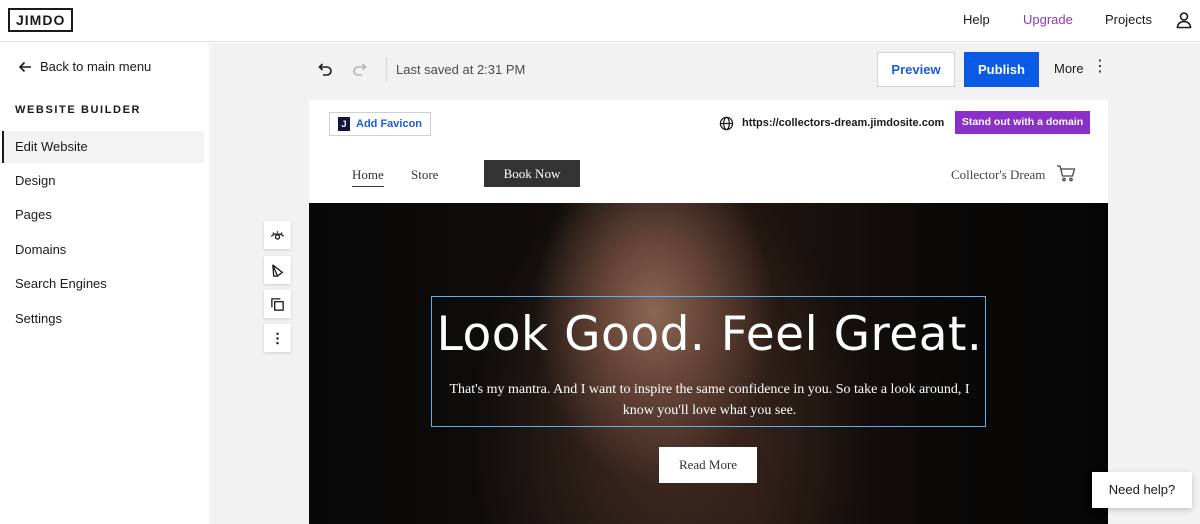 This screenshot has width=1200, height=524. I want to click on need-help-button: Need help?, so click(1142, 490).